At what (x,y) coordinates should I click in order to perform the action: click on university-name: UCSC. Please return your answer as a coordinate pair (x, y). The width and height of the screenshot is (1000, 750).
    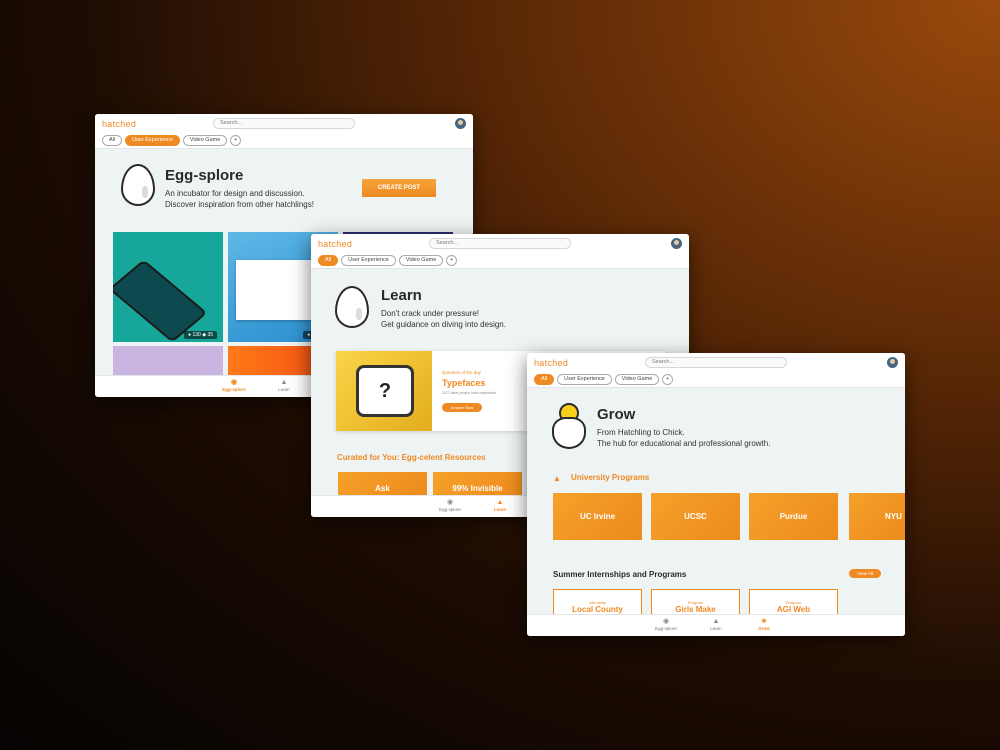
    Looking at the image, I should click on (695, 516).